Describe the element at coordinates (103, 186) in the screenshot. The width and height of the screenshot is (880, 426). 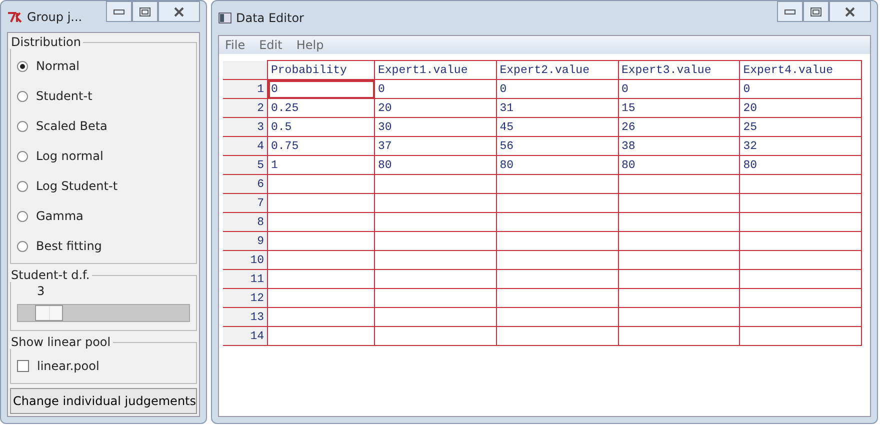
I see `radio-option: Log Student-t` at that location.